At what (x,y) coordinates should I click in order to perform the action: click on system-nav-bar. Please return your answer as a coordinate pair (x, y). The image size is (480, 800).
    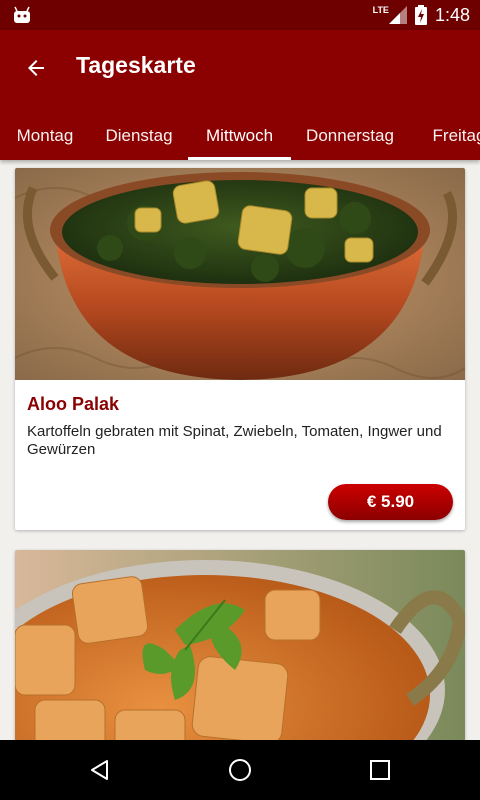
    Looking at the image, I should click on (240, 770).